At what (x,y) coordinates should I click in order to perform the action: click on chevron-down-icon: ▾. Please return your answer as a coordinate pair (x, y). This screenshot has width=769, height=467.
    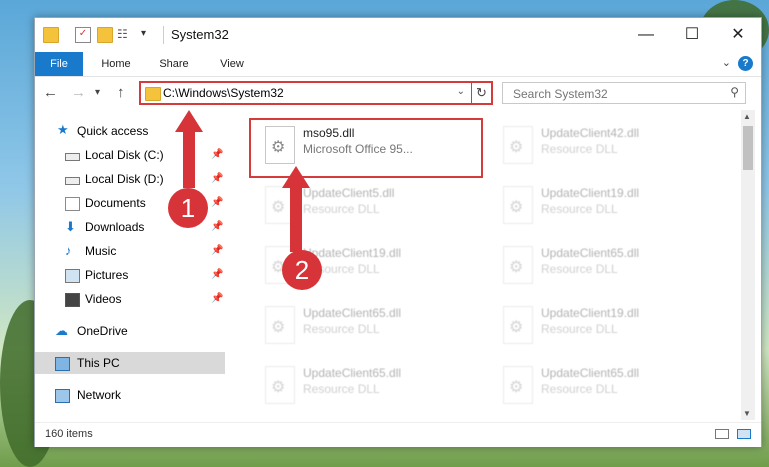
    Looking at the image, I should click on (148, 34).